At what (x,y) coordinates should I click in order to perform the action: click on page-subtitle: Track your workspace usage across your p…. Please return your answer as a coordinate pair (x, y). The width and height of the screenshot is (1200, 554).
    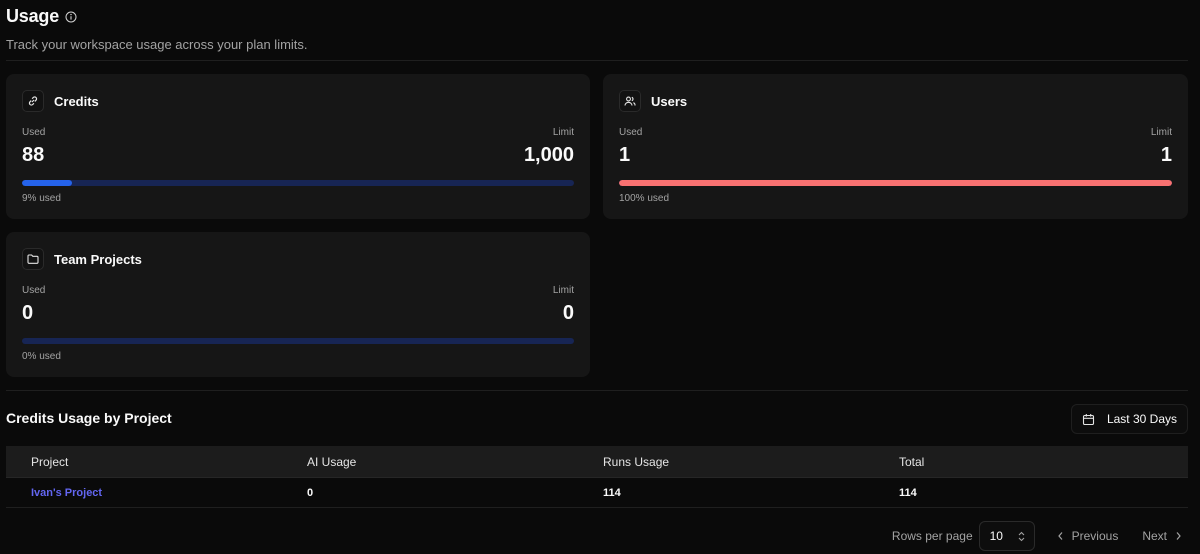
    Looking at the image, I should click on (157, 44).